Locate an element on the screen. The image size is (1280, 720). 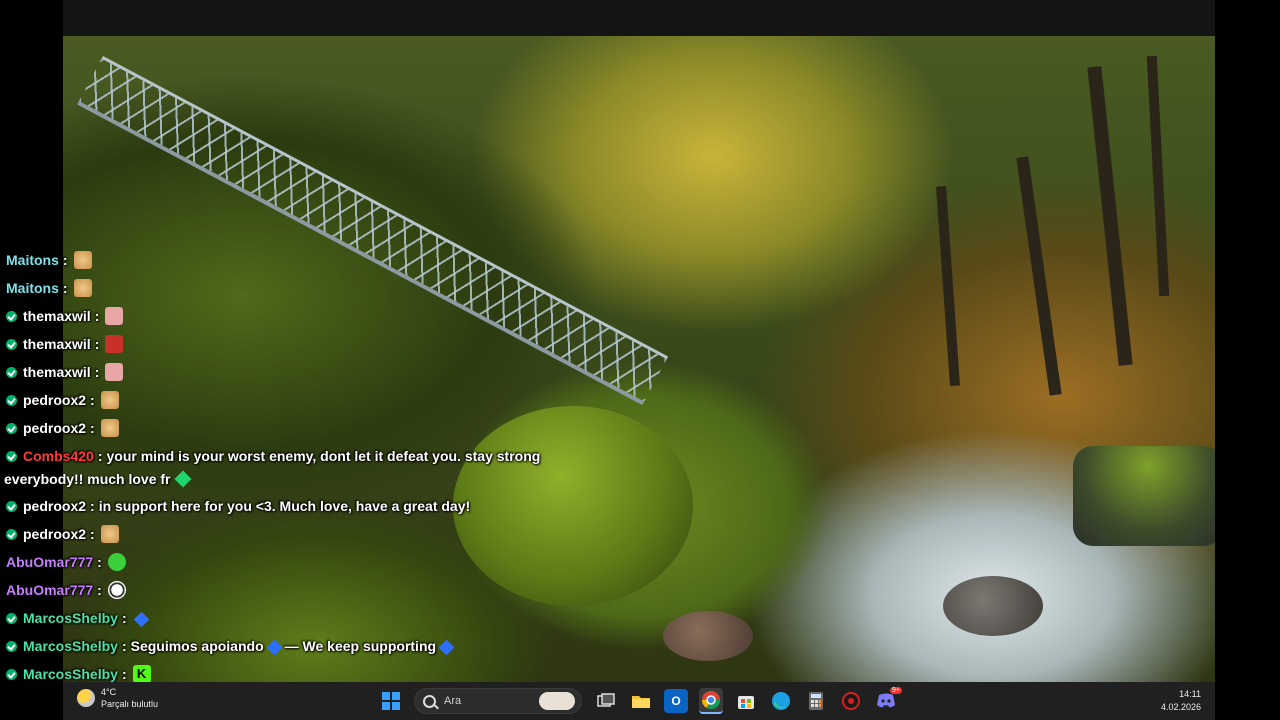
clock-time: 14:11 is located at coordinates (1190, 694).